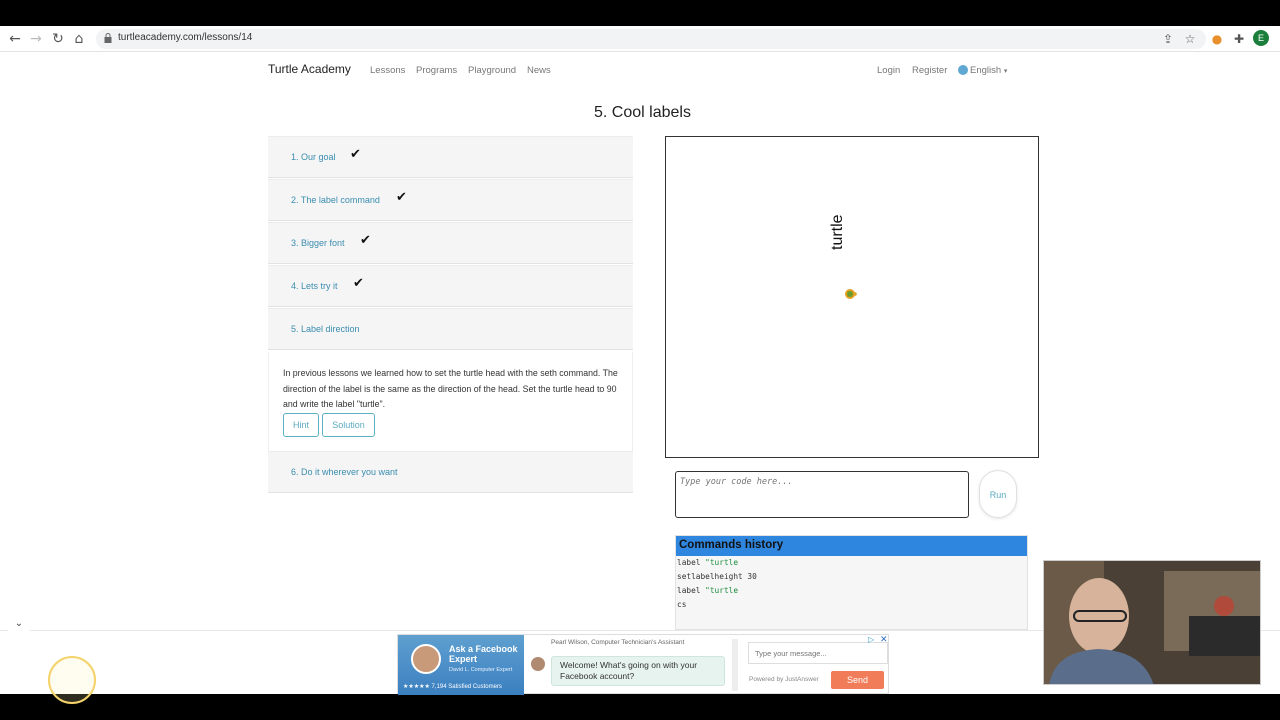  I want to click on collapse-chevron-icon: ⌄, so click(19, 624).